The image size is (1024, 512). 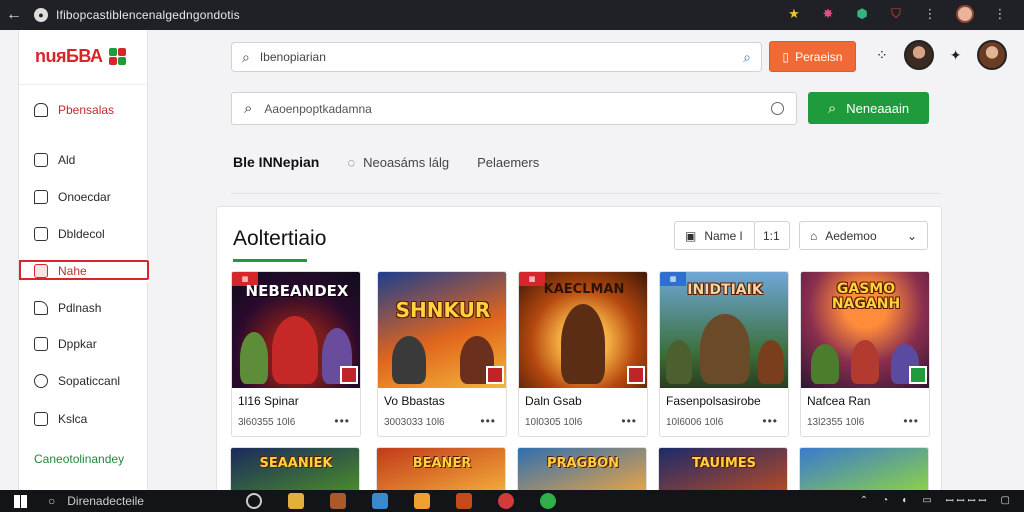 What do you see at coordinates (148, 15) in the screenshot?
I see `address-bar: Ifibopcastiblencenalgedngondotis` at bounding box center [148, 15].